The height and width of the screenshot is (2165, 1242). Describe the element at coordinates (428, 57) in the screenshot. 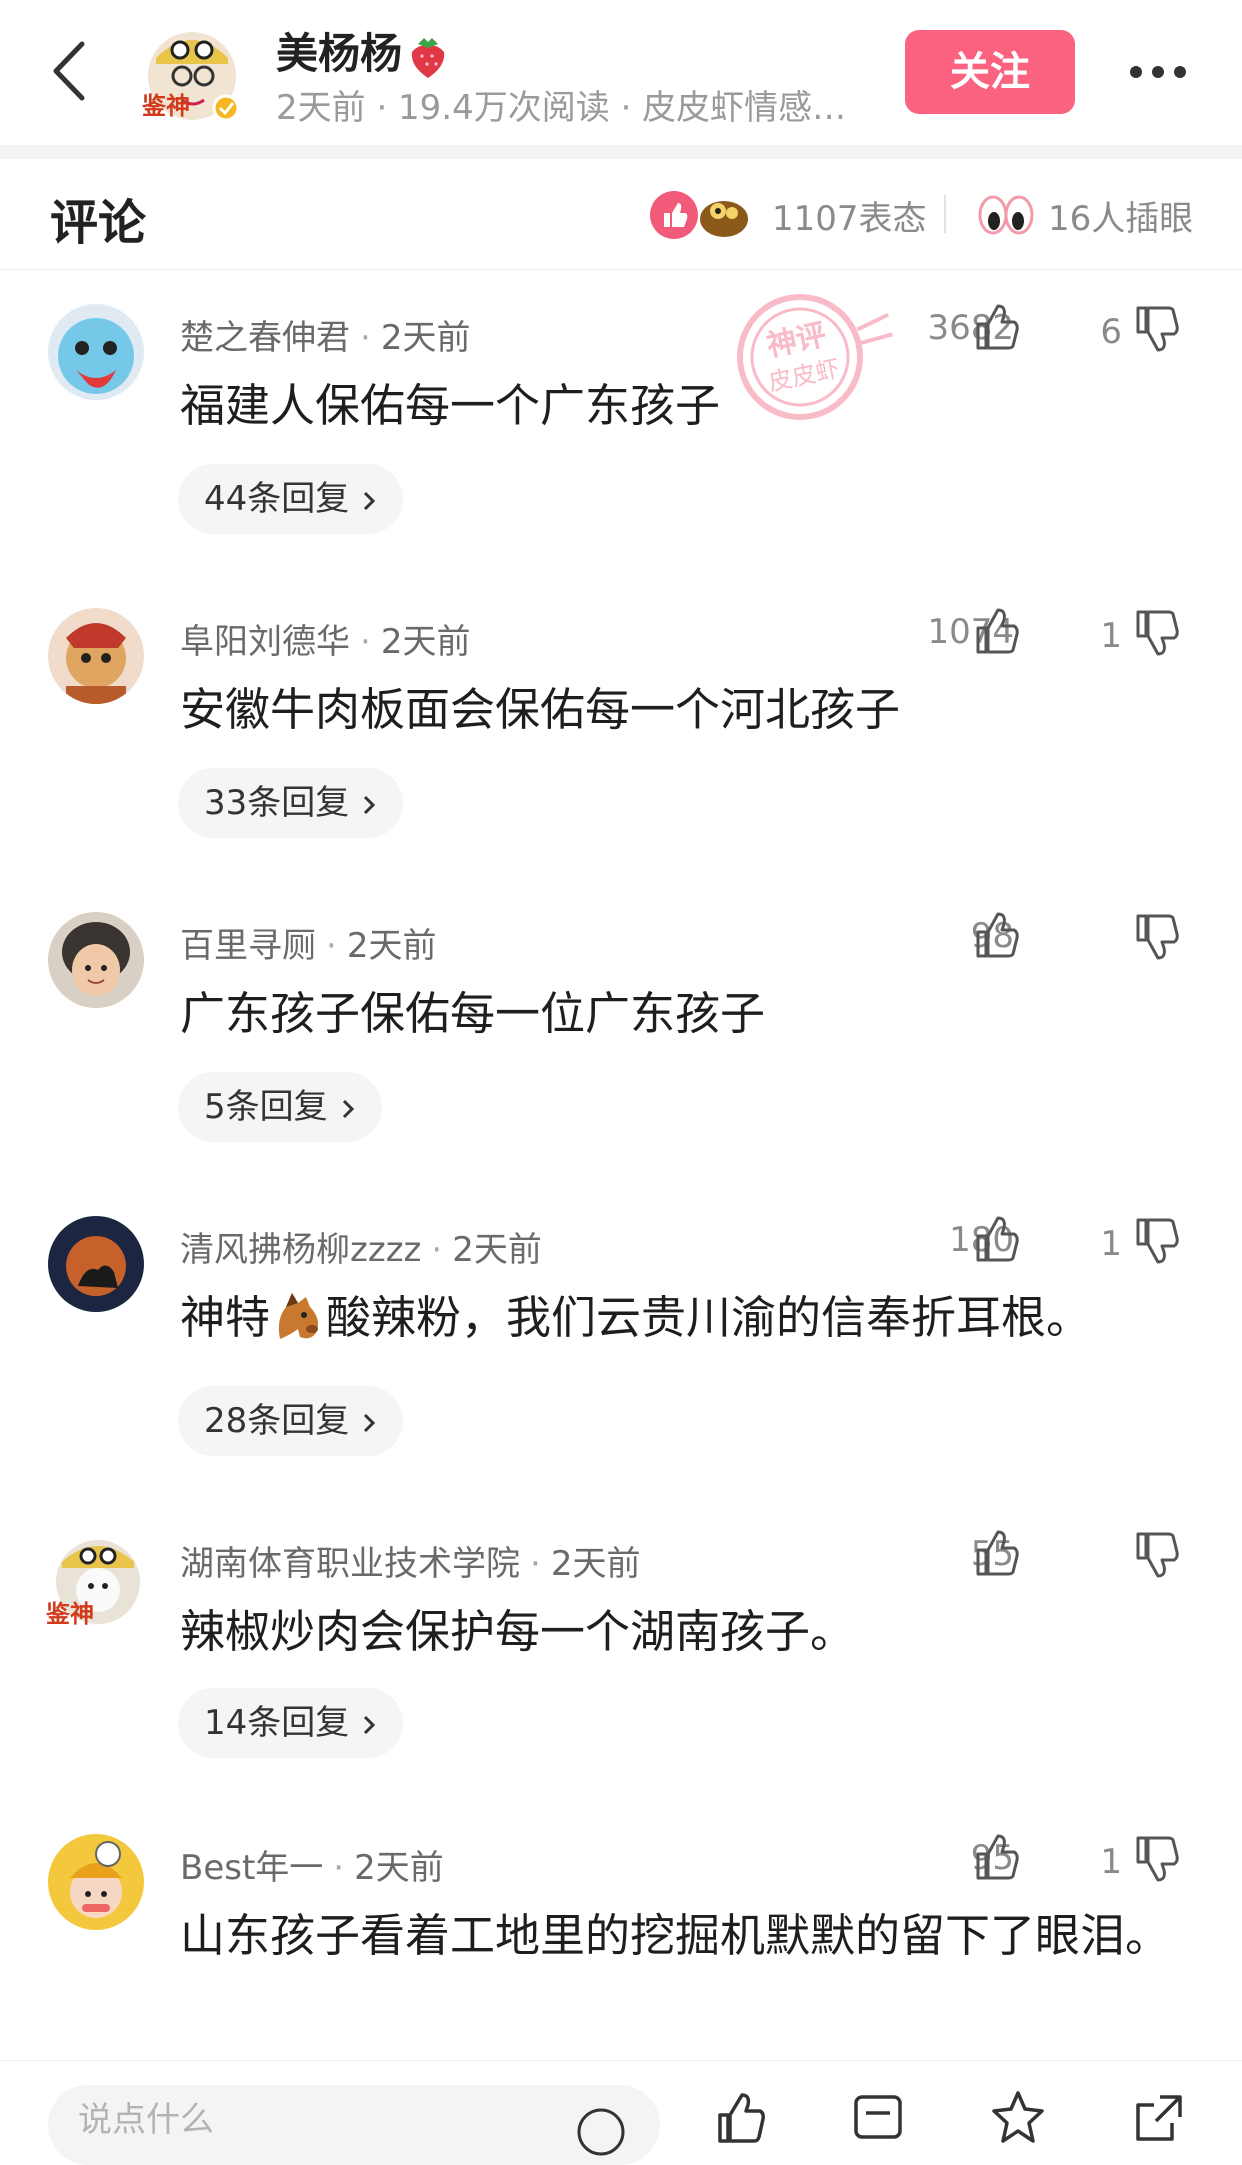

I see `strawberry-icon` at that location.